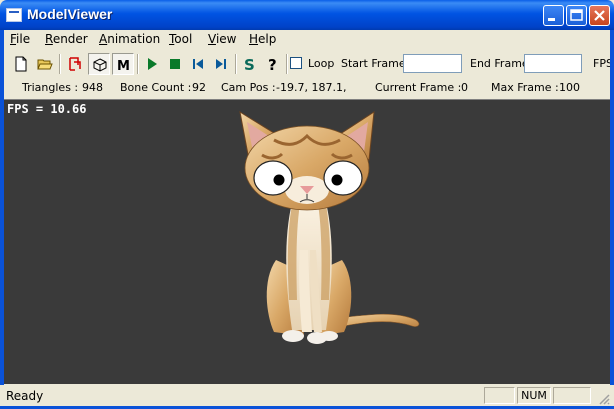 The width and height of the screenshot is (614, 409). What do you see at coordinates (321, 63) in the screenshot?
I see `loop-label: Loop` at bounding box center [321, 63].